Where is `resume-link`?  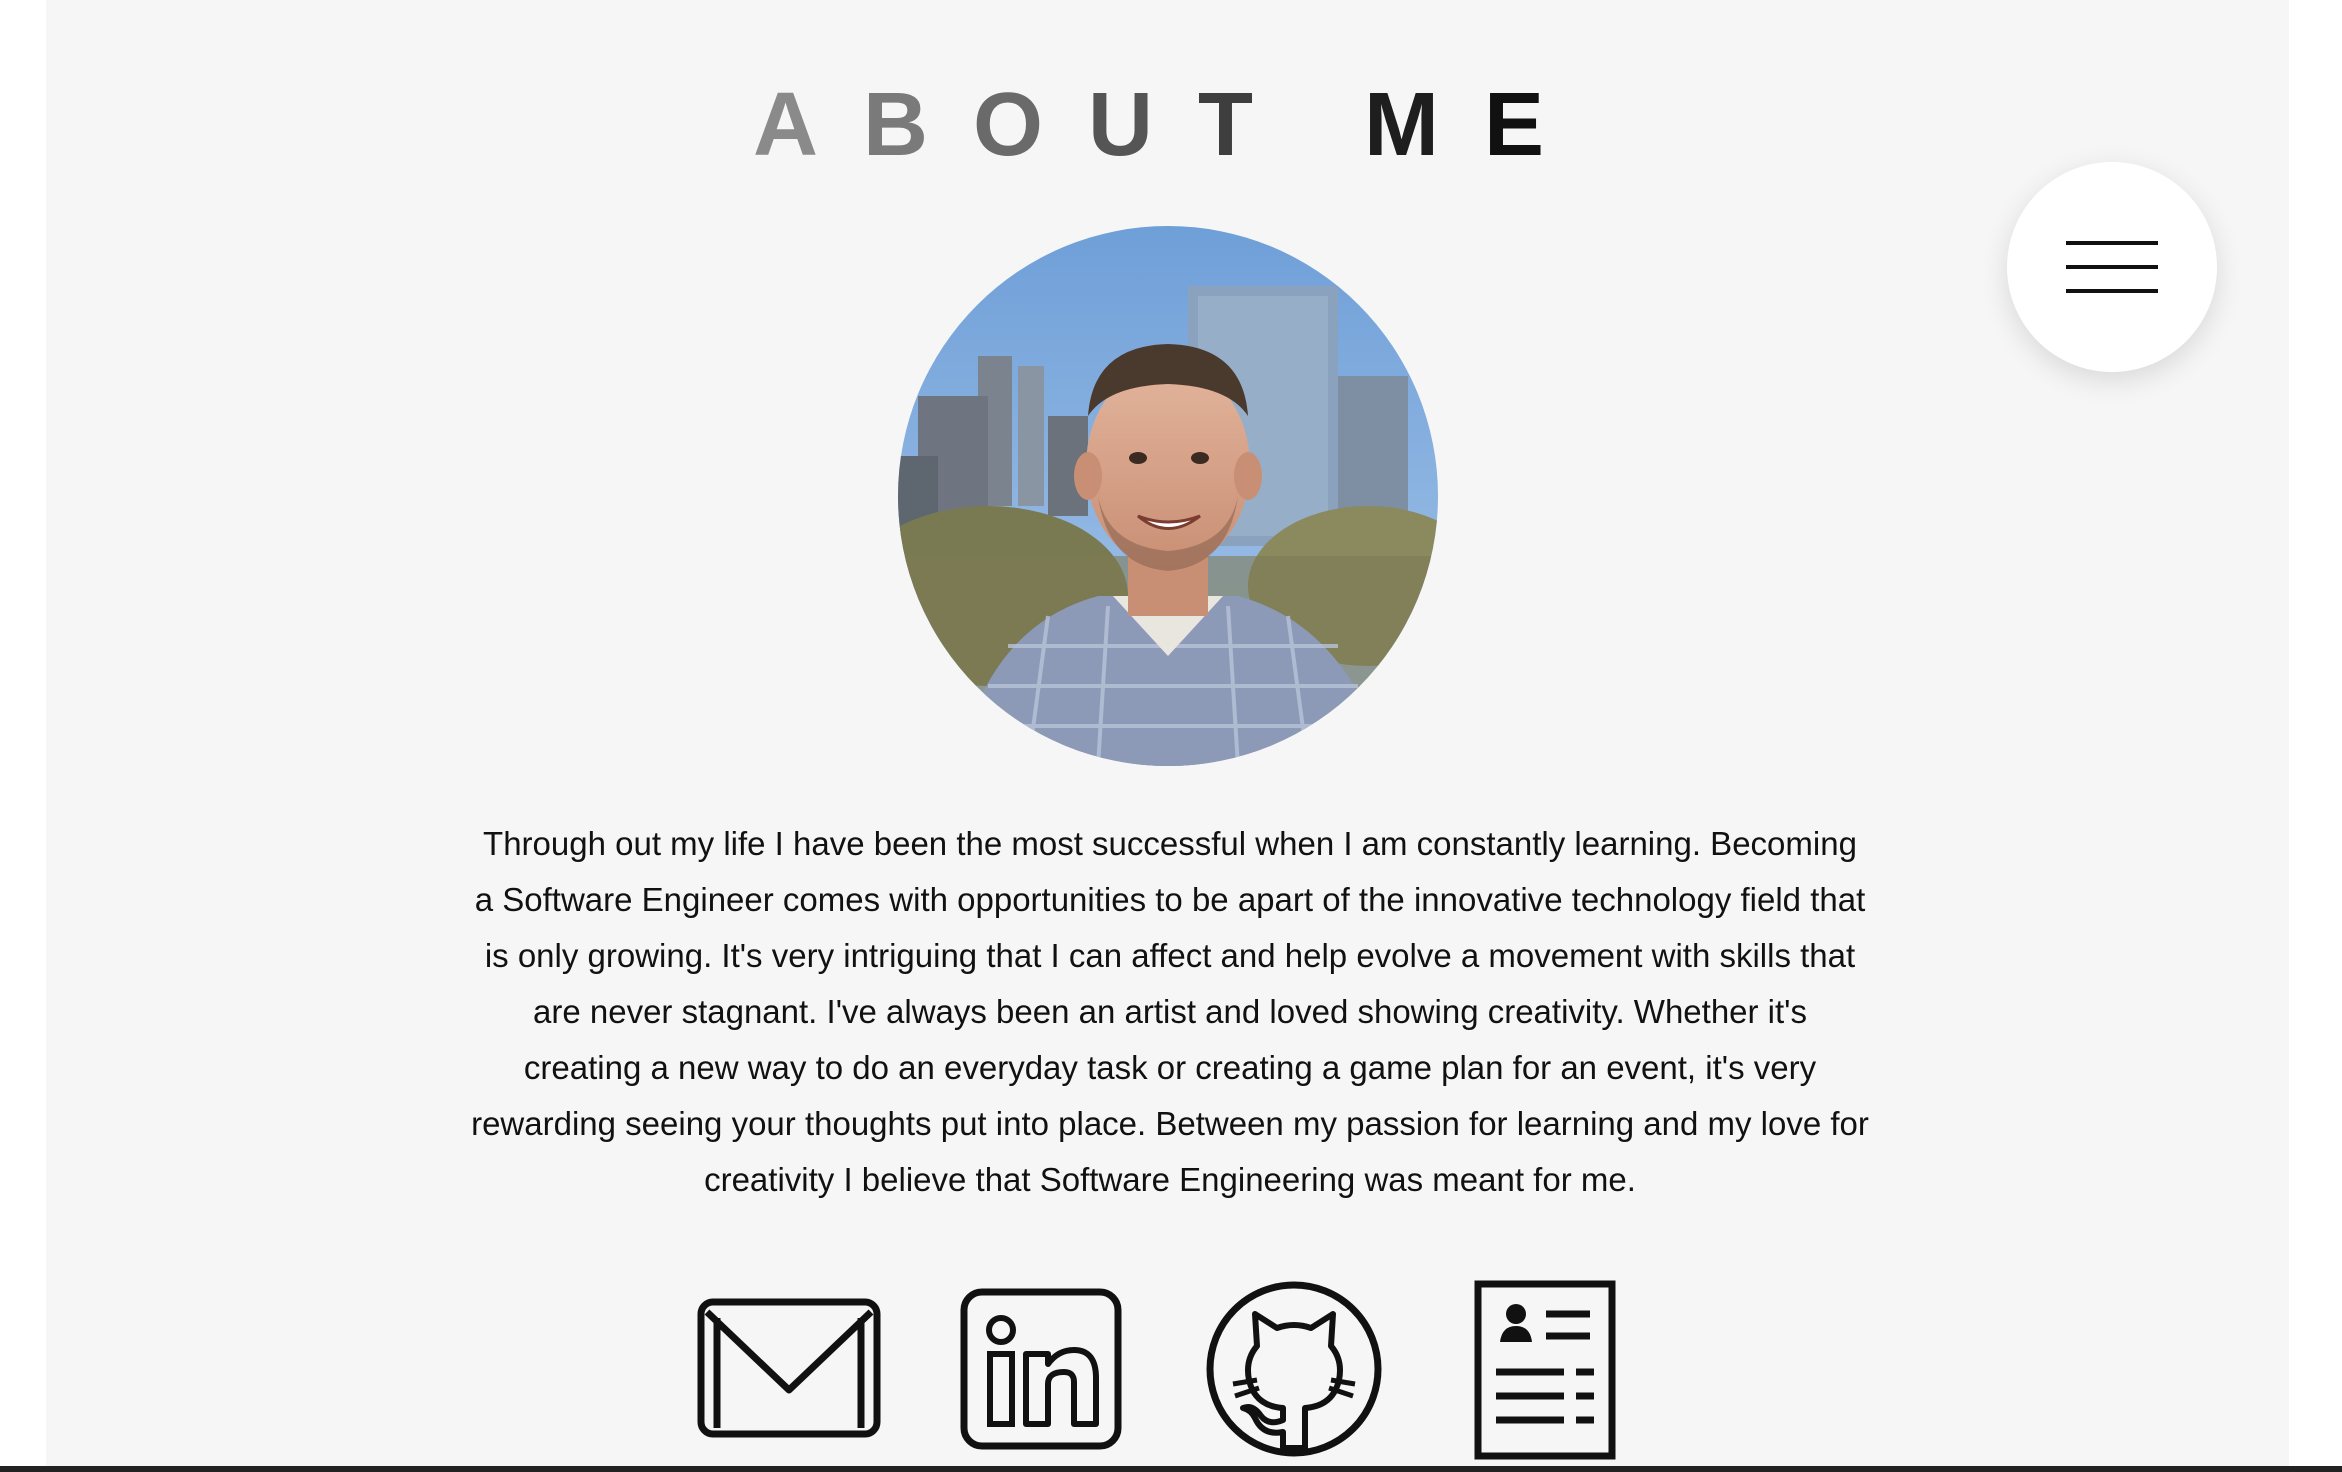
resume-link is located at coordinates (1545, 1370).